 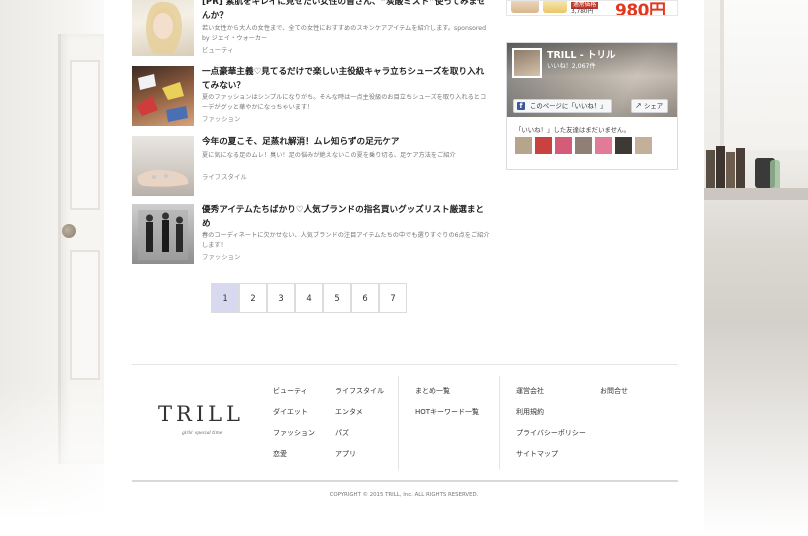 What do you see at coordinates (294, 433) in the screenshot?
I see `footer-link-fashion: ファッション` at bounding box center [294, 433].